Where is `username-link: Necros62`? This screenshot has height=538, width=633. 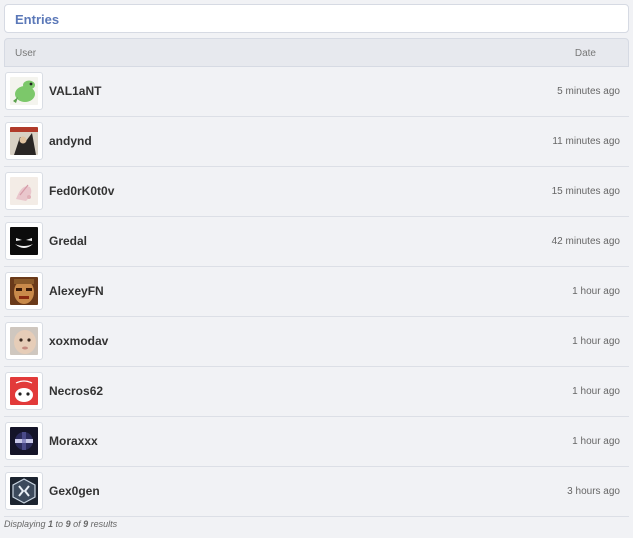 username-link: Necros62 is located at coordinates (76, 391).